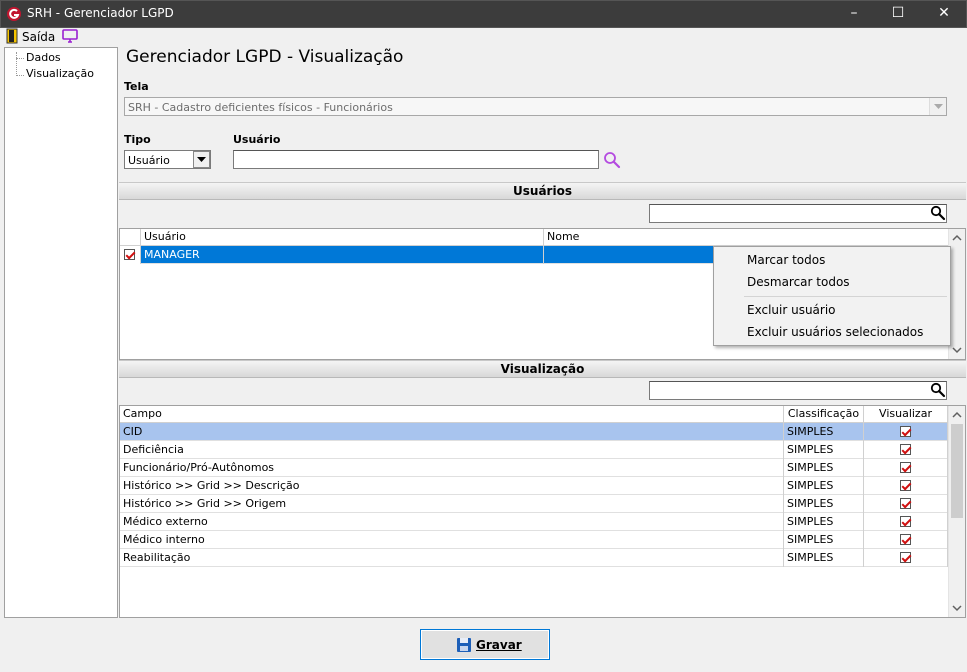  I want to click on table-row: Médico externo SIMPLES, so click(534, 522).